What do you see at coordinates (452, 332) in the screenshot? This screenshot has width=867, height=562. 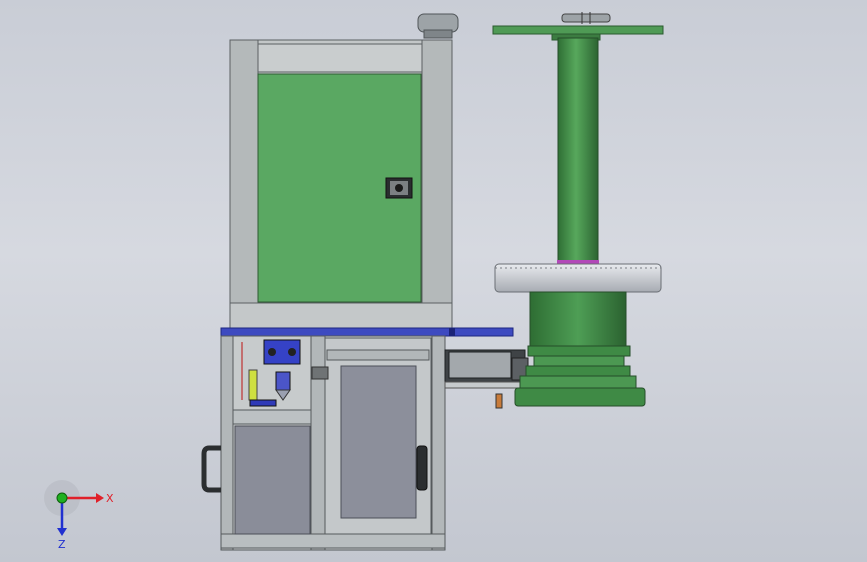 I see `plate-marker` at bounding box center [452, 332].